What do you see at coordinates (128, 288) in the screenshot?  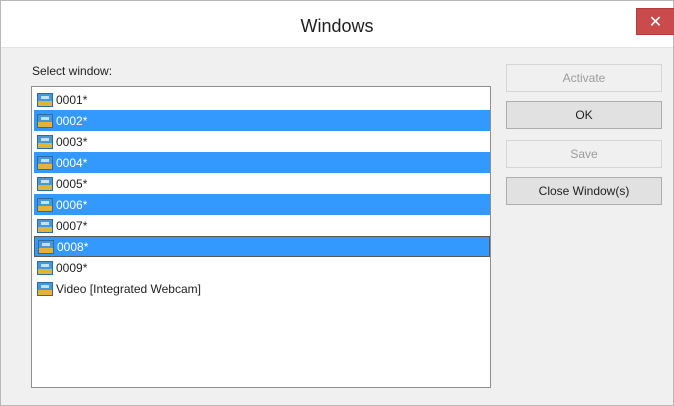 I see `list-item-label: Video [Integrated Webcam]` at bounding box center [128, 288].